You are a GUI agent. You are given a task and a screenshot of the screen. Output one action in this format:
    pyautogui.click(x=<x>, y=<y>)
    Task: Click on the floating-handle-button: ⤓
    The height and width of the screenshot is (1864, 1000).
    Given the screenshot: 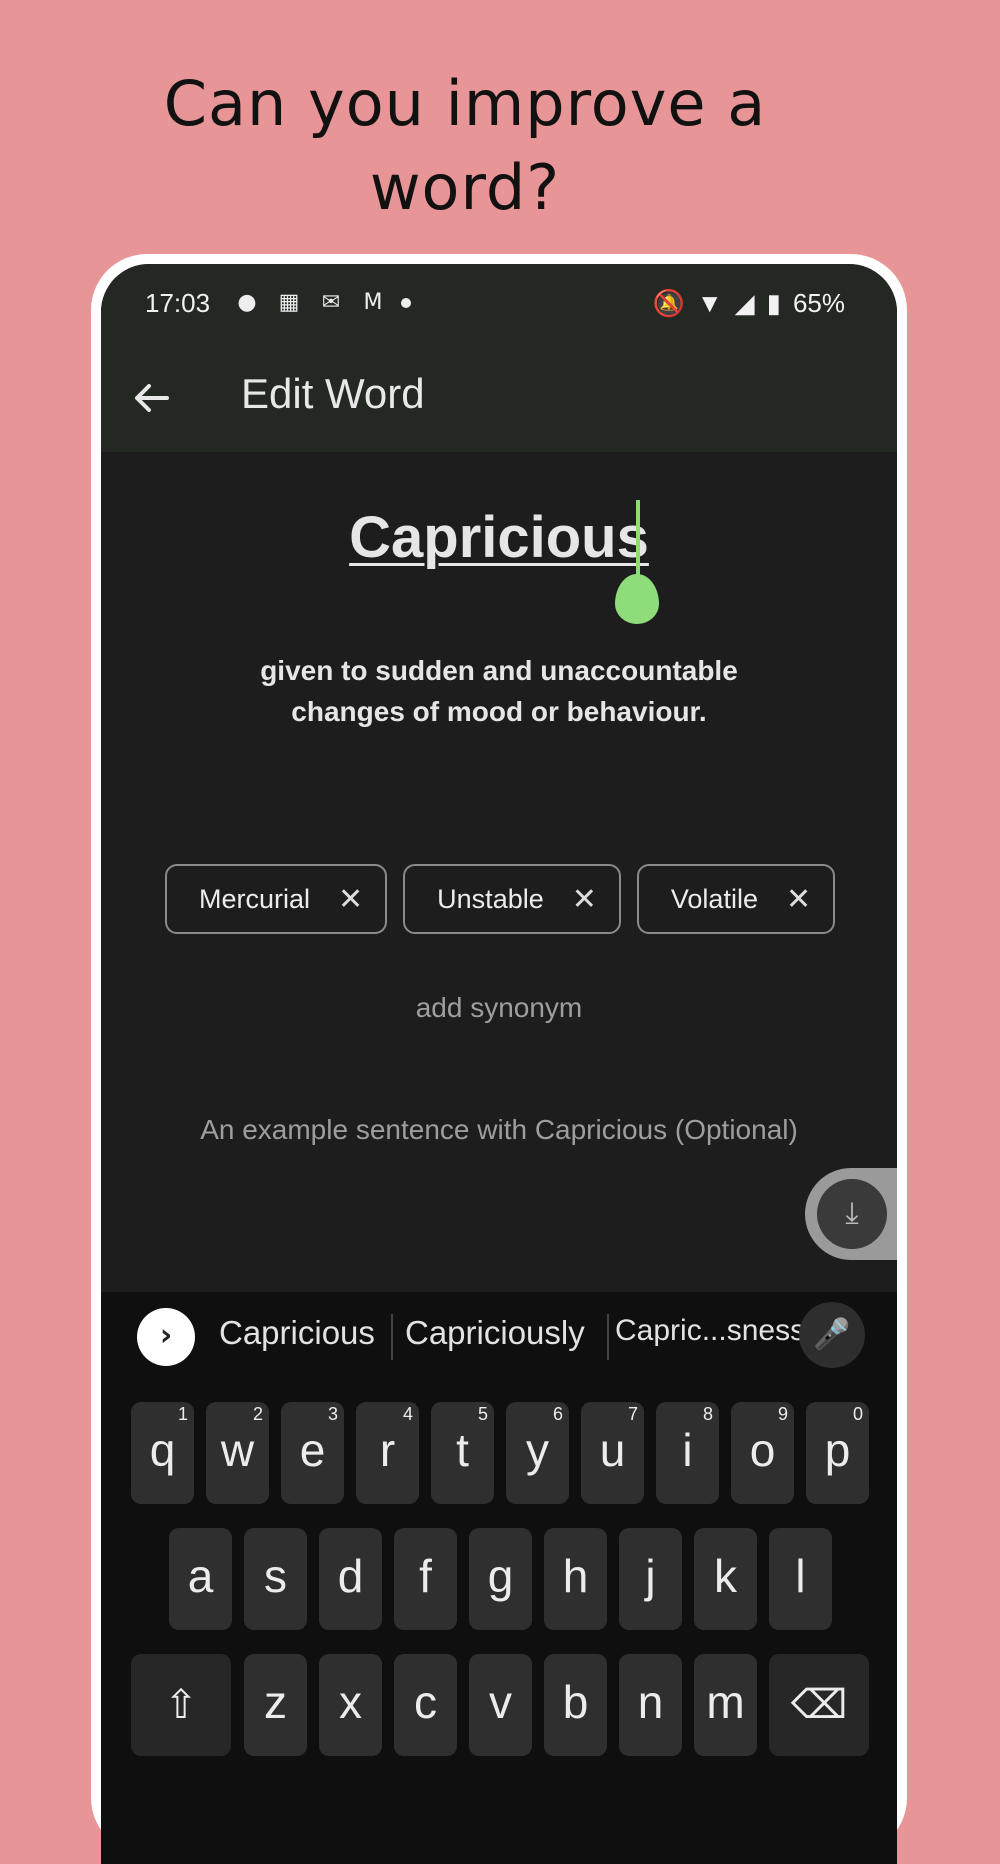 What is the action you would take?
    pyautogui.click(x=851, y=1214)
    